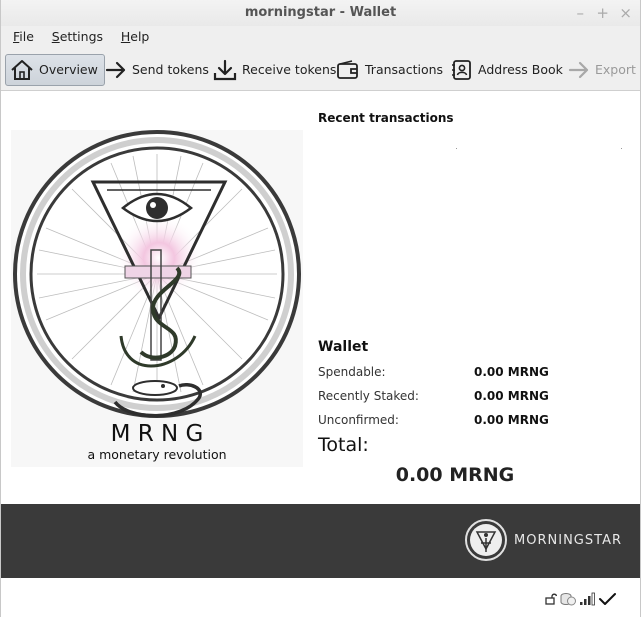 The image size is (642, 617). Describe the element at coordinates (551, 599) in the screenshot. I see `lock-icon` at that location.